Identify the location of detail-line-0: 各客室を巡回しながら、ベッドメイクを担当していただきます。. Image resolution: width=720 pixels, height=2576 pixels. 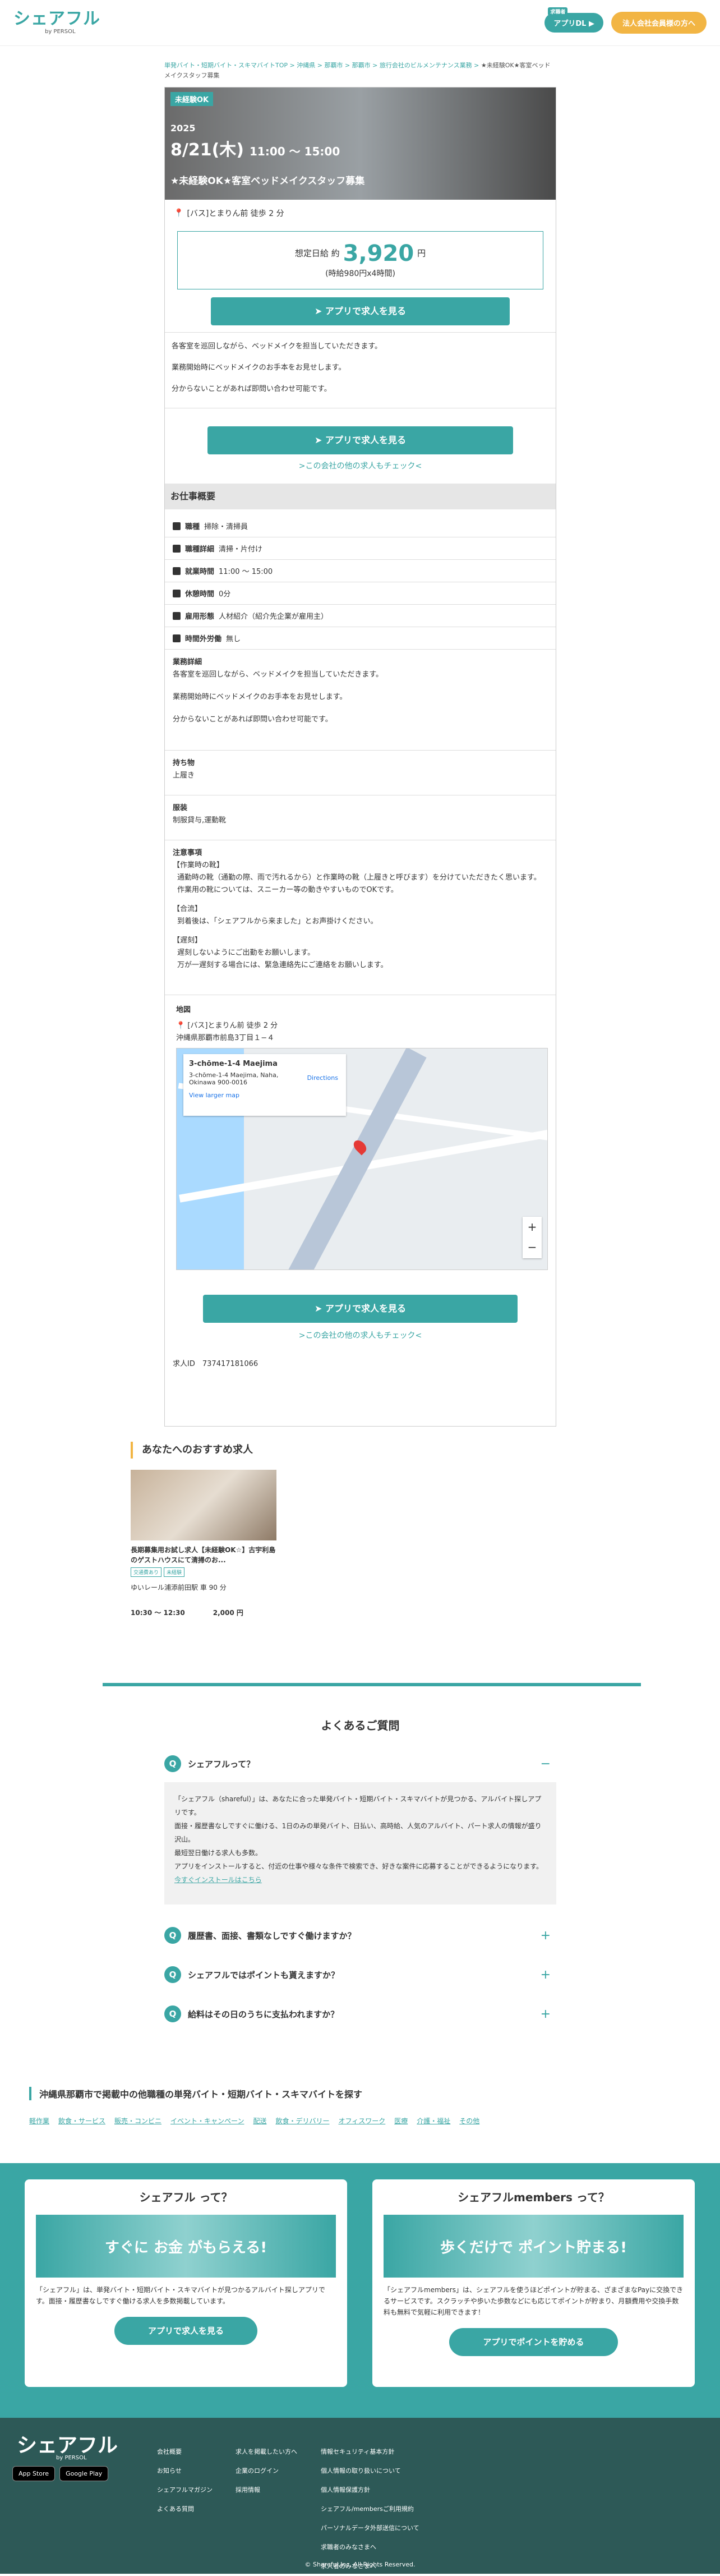
(278, 674).